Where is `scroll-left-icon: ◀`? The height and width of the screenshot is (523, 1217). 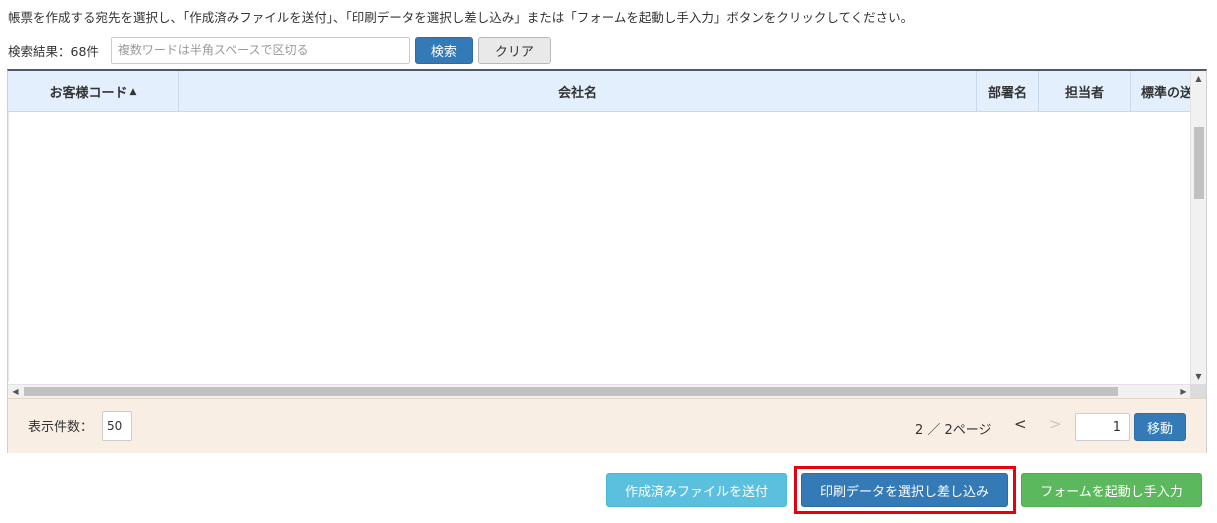 scroll-left-icon: ◀ is located at coordinates (15, 391).